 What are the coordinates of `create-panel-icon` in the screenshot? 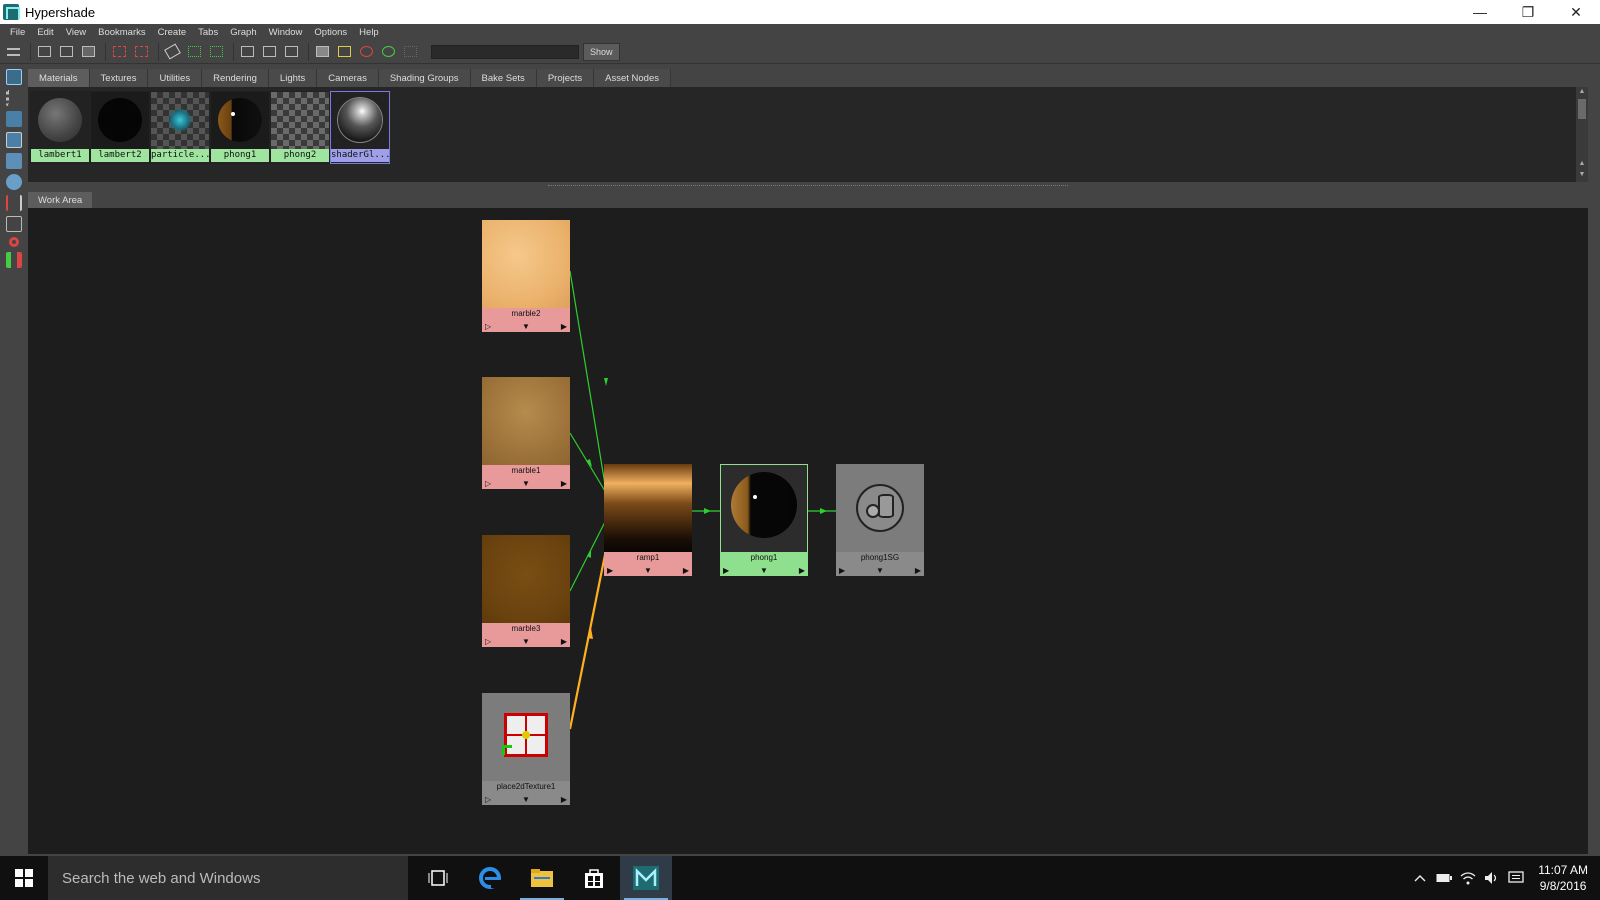 It's located at (14, 77).